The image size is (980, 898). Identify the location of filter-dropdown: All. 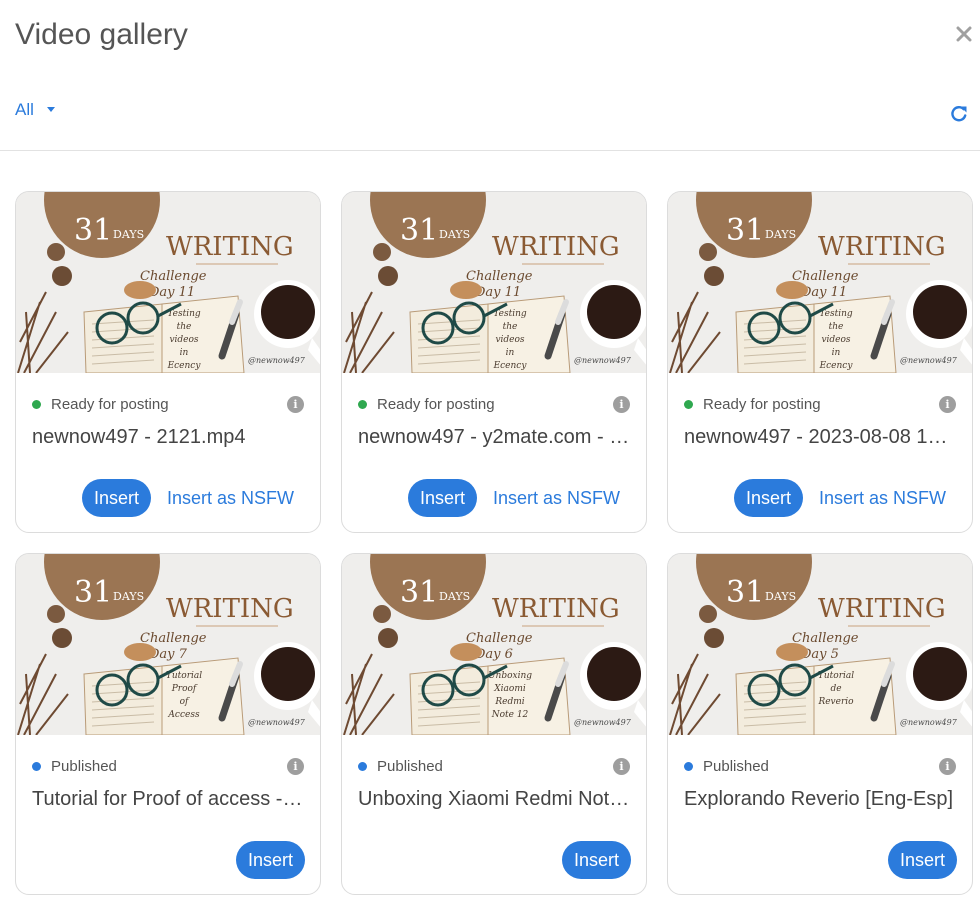
(38, 110).